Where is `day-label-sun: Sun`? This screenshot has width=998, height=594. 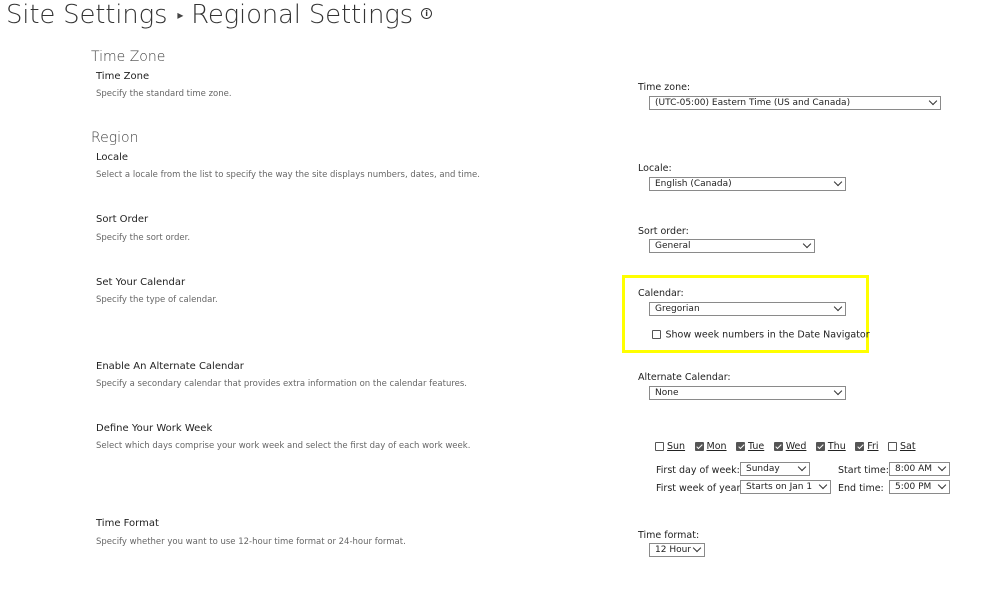
day-label-sun: Sun is located at coordinates (676, 447).